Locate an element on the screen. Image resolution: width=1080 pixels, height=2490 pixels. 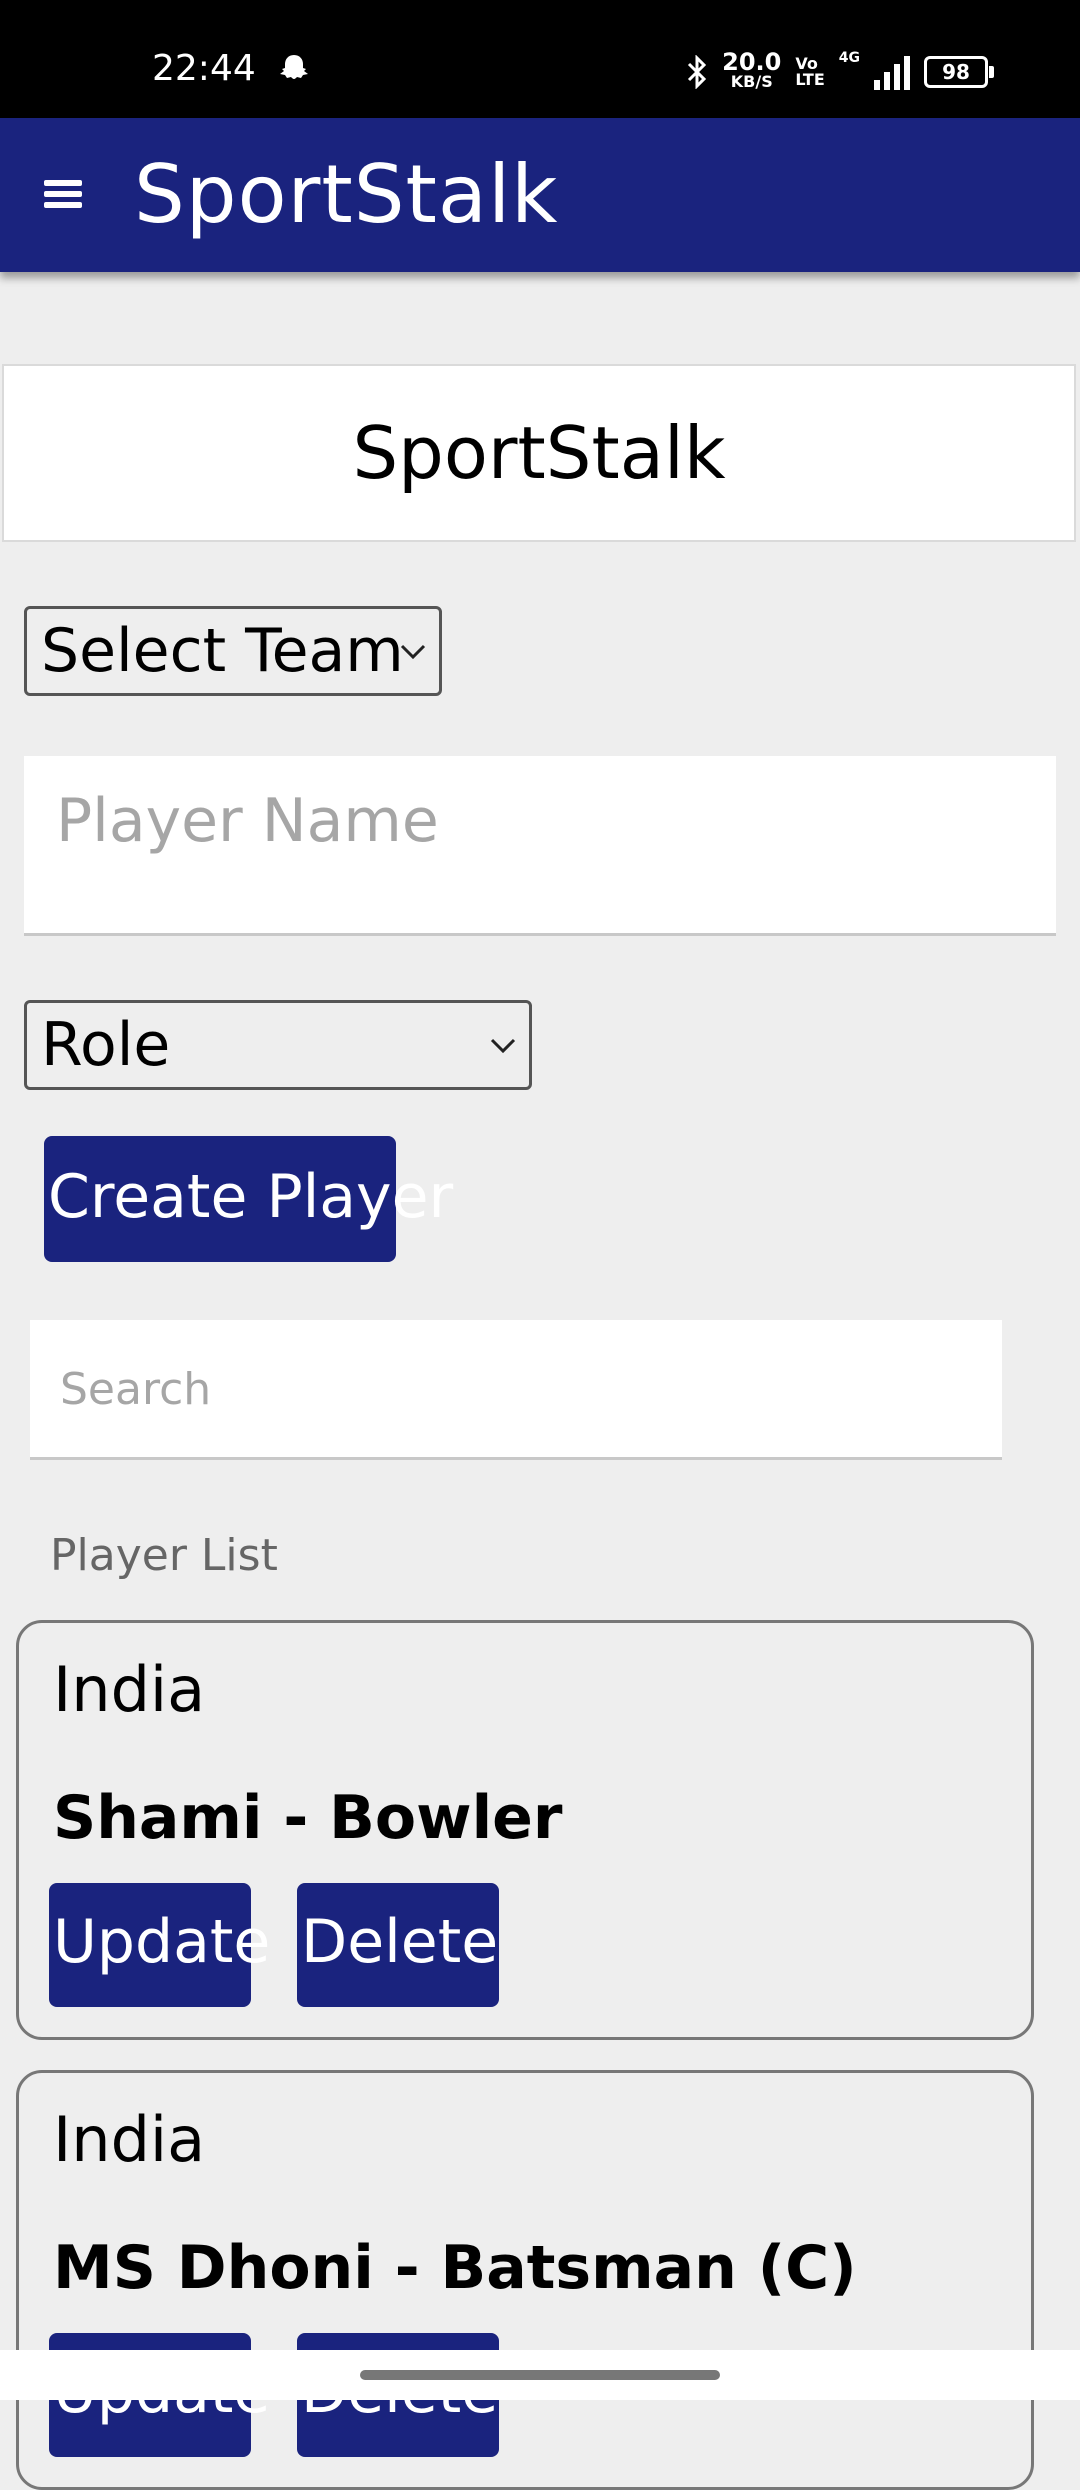
status-icons: 20.0 KB/S Vo LTE 4G 98 is located at coordinates (840, 72).